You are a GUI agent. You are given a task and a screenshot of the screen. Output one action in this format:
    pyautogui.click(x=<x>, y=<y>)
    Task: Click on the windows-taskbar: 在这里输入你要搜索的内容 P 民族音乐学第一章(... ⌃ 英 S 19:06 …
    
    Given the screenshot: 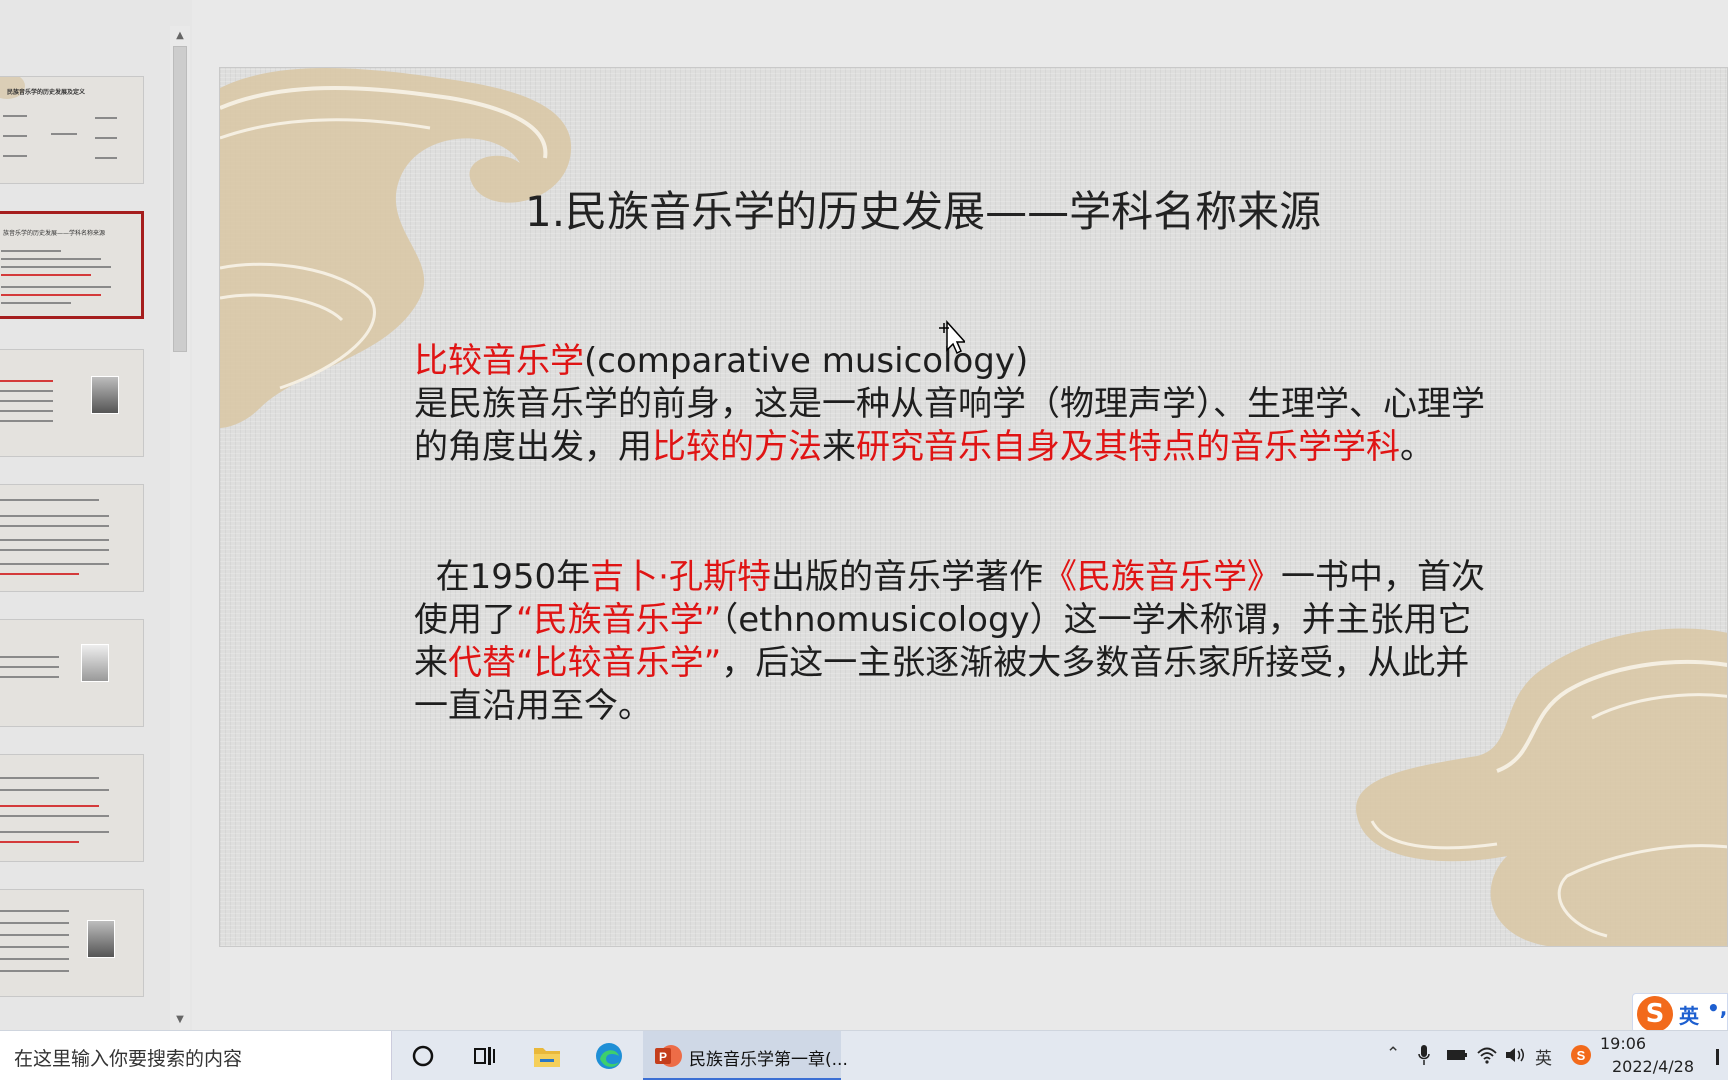 What is the action you would take?
    pyautogui.click(x=864, y=1055)
    